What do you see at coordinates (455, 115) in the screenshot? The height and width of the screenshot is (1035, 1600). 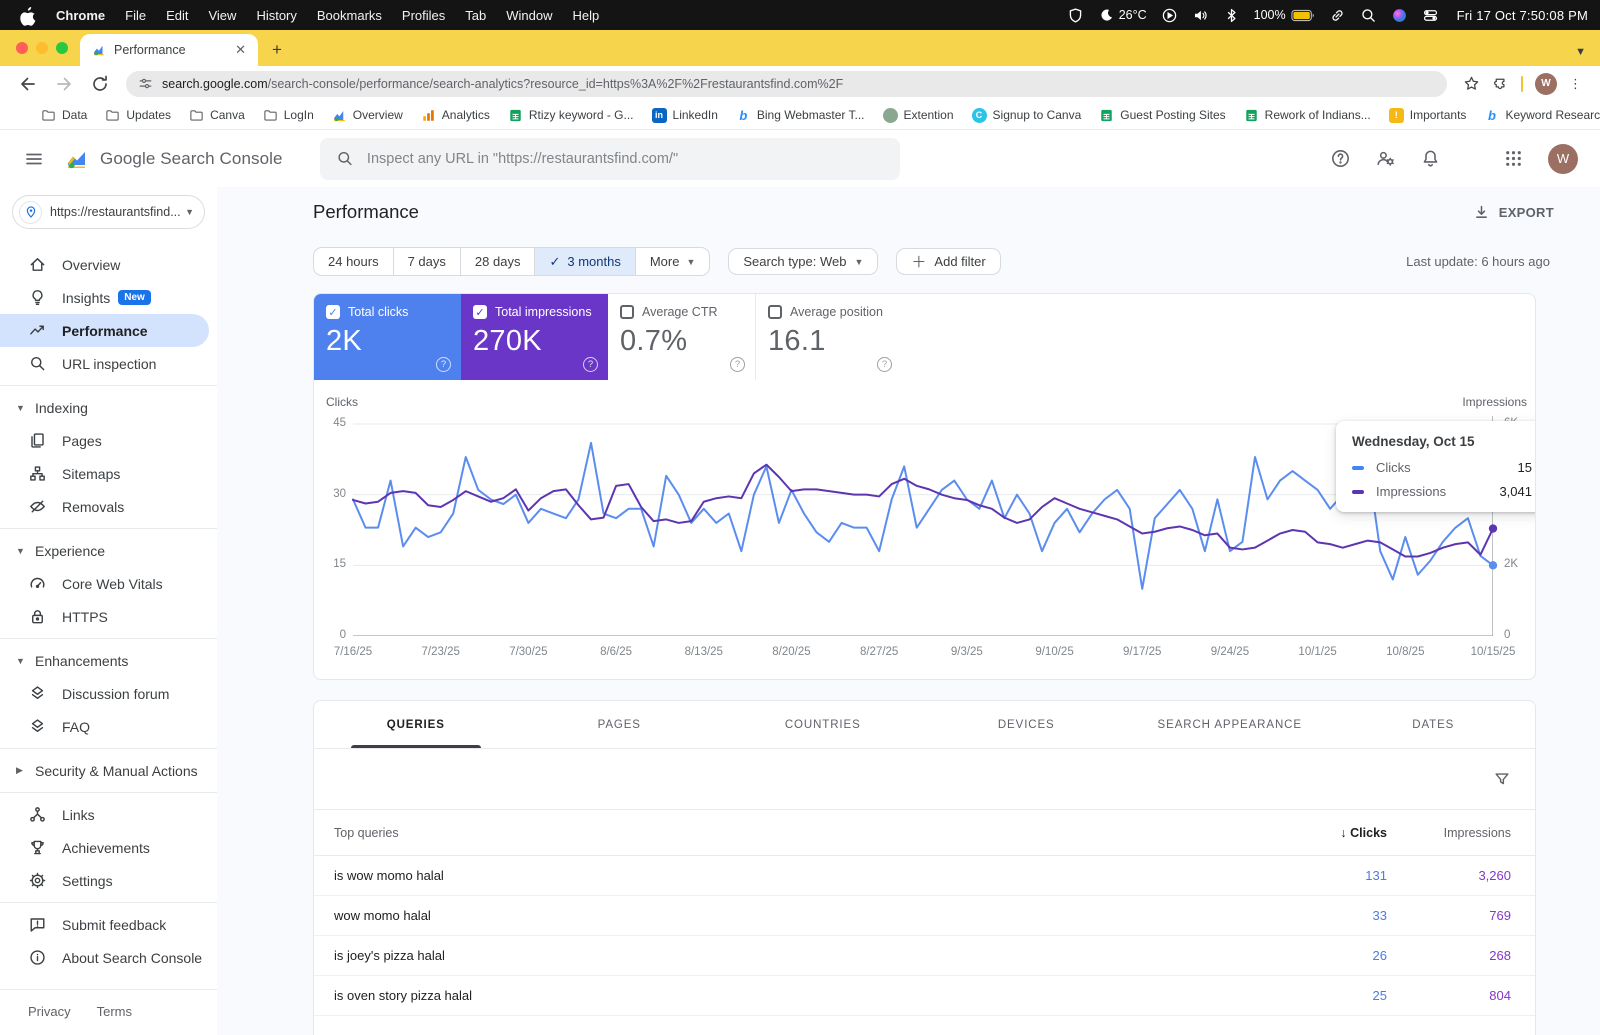 I see `bookmark-analytics: Analytics` at bounding box center [455, 115].